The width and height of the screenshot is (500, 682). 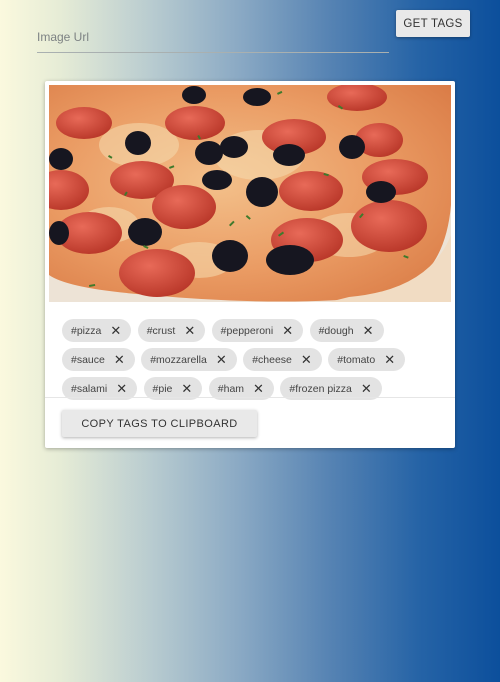 What do you see at coordinates (247, 330) in the screenshot?
I see `tag-label: #pepperoni` at bounding box center [247, 330].